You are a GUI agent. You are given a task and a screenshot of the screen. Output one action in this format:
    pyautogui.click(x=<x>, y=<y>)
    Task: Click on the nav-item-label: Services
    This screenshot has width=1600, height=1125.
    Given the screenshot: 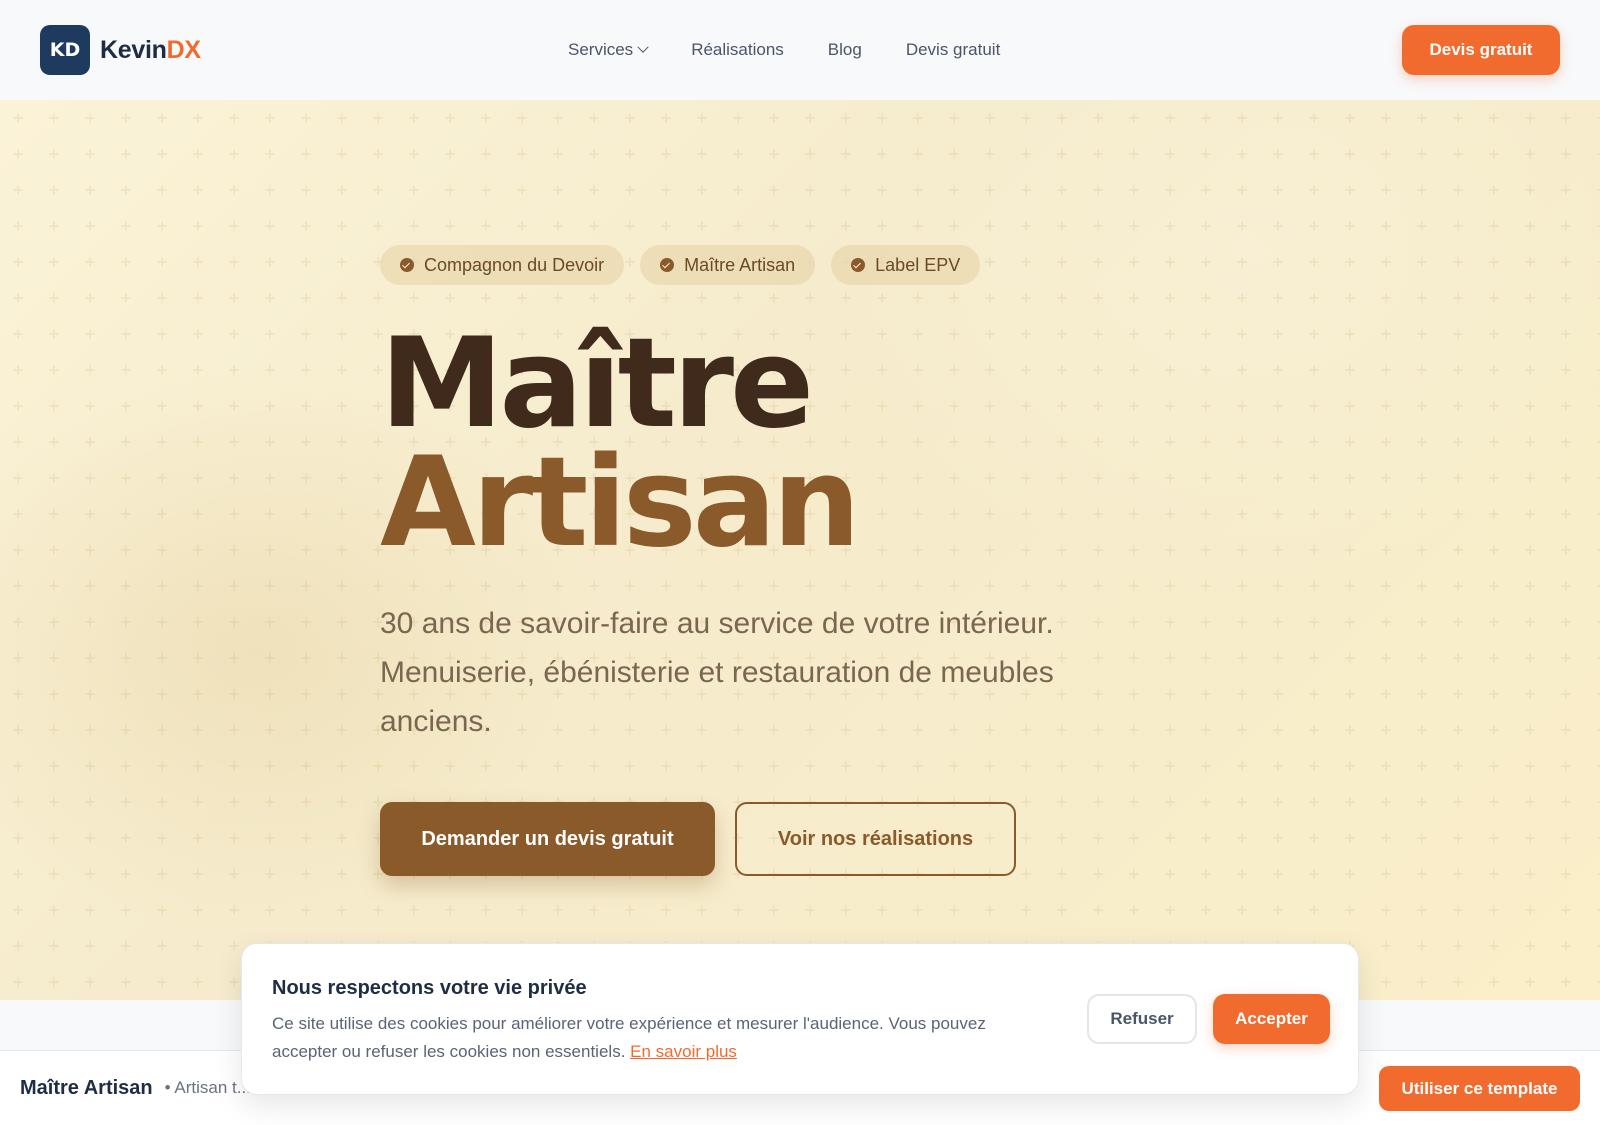 What is the action you would take?
    pyautogui.click(x=601, y=49)
    